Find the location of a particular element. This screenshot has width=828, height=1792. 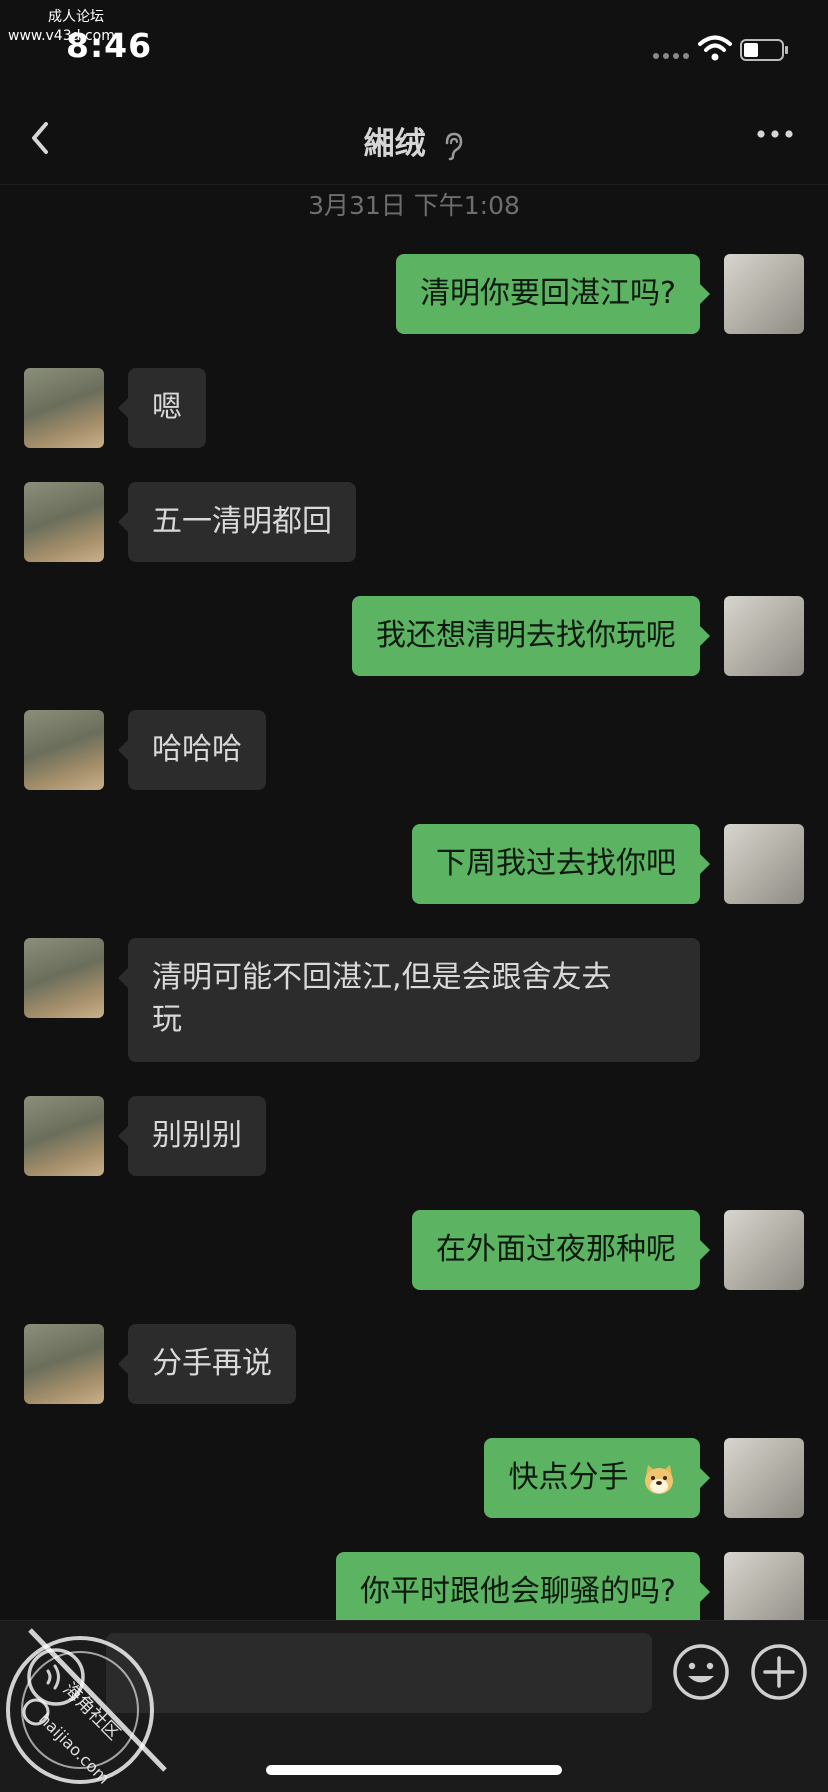

message-text: 我还想清明去找你玩呢 is located at coordinates (526, 635).